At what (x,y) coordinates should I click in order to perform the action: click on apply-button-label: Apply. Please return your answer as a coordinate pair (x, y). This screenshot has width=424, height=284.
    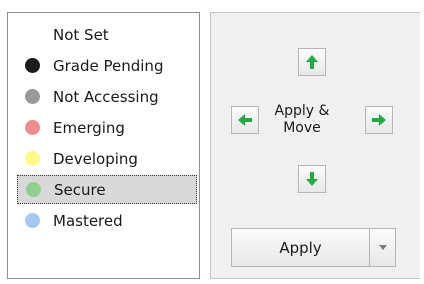
    Looking at the image, I should click on (300, 247).